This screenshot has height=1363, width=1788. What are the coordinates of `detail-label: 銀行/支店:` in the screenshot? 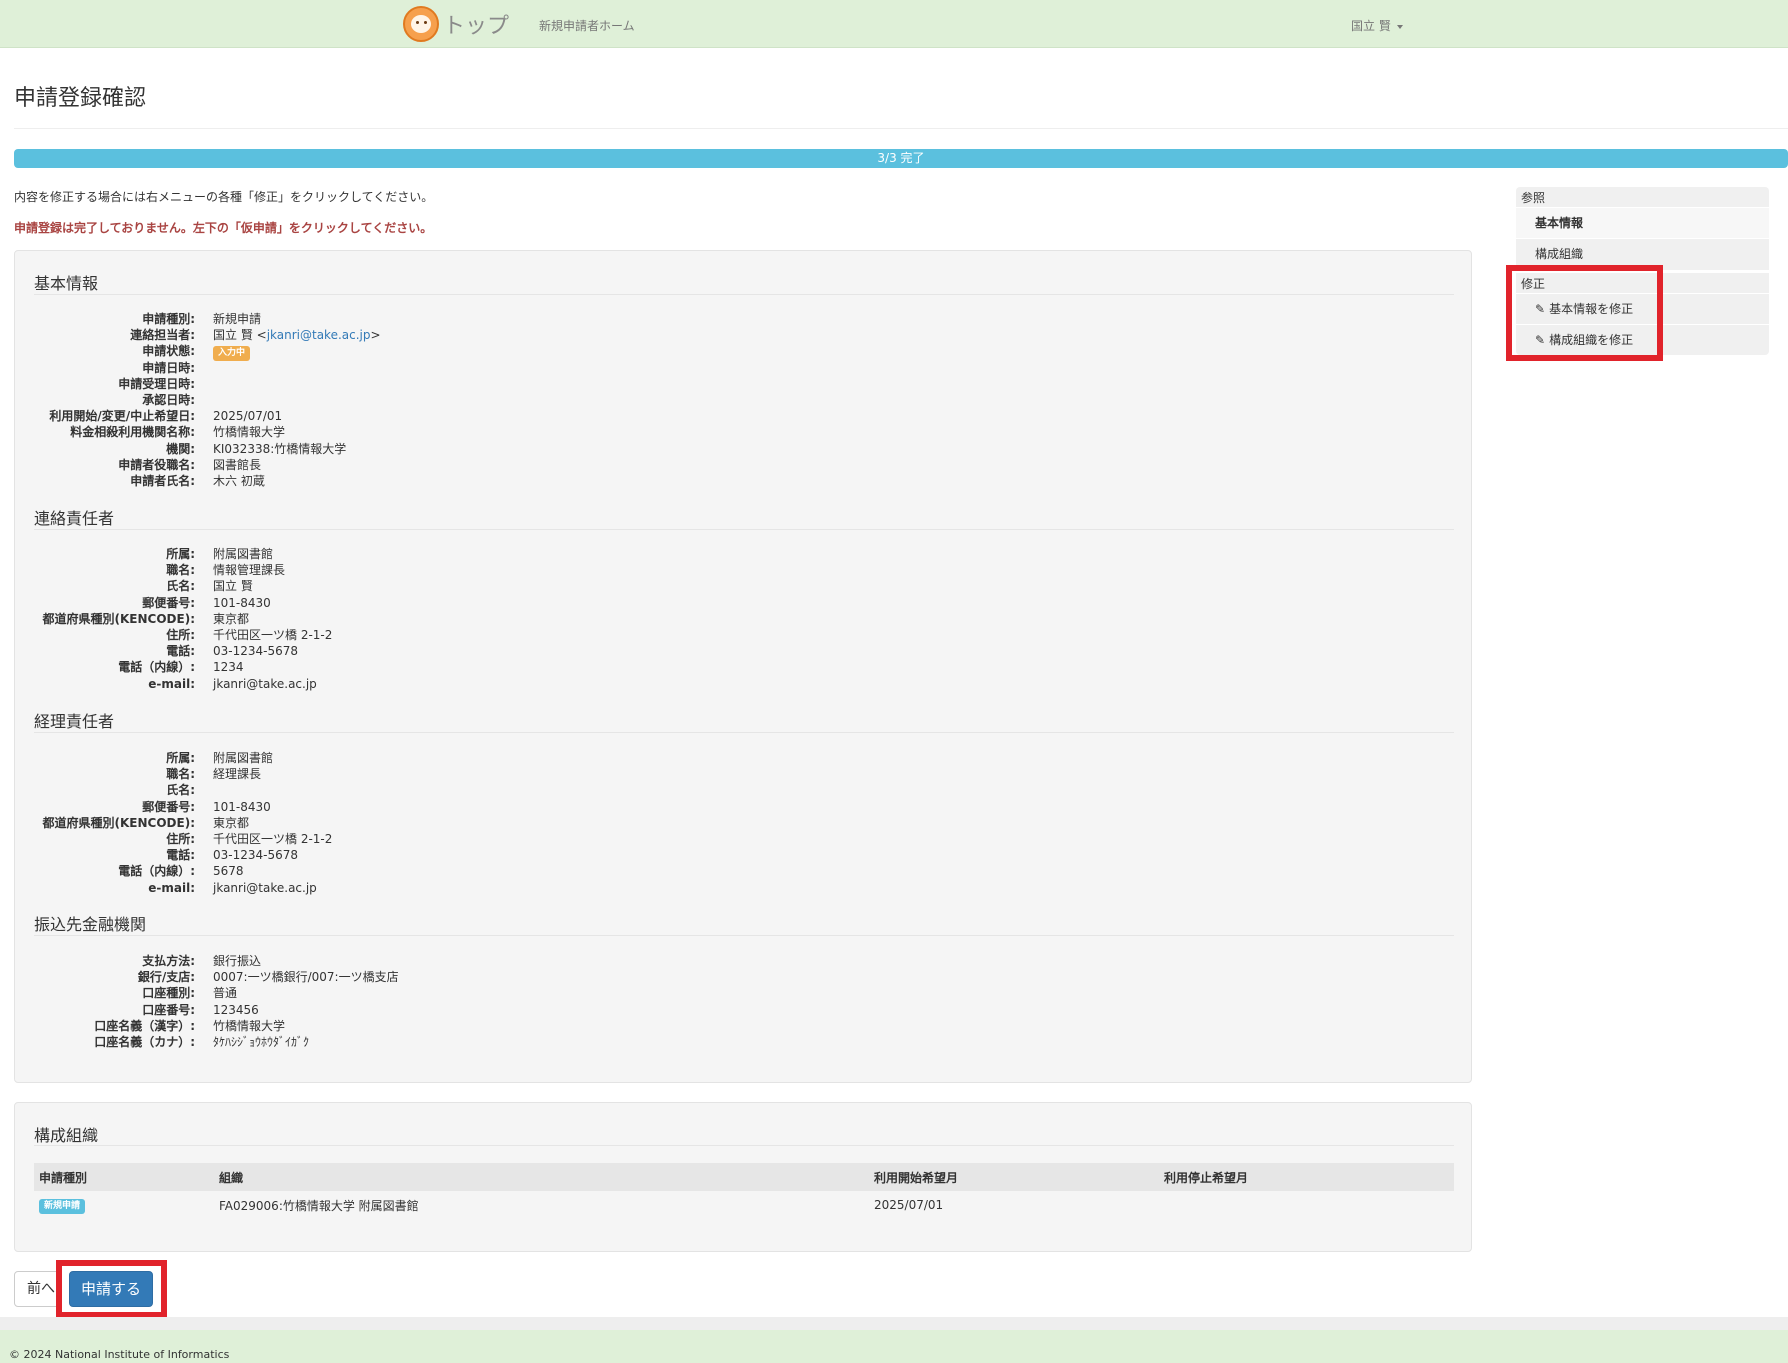 It's located at (166, 977).